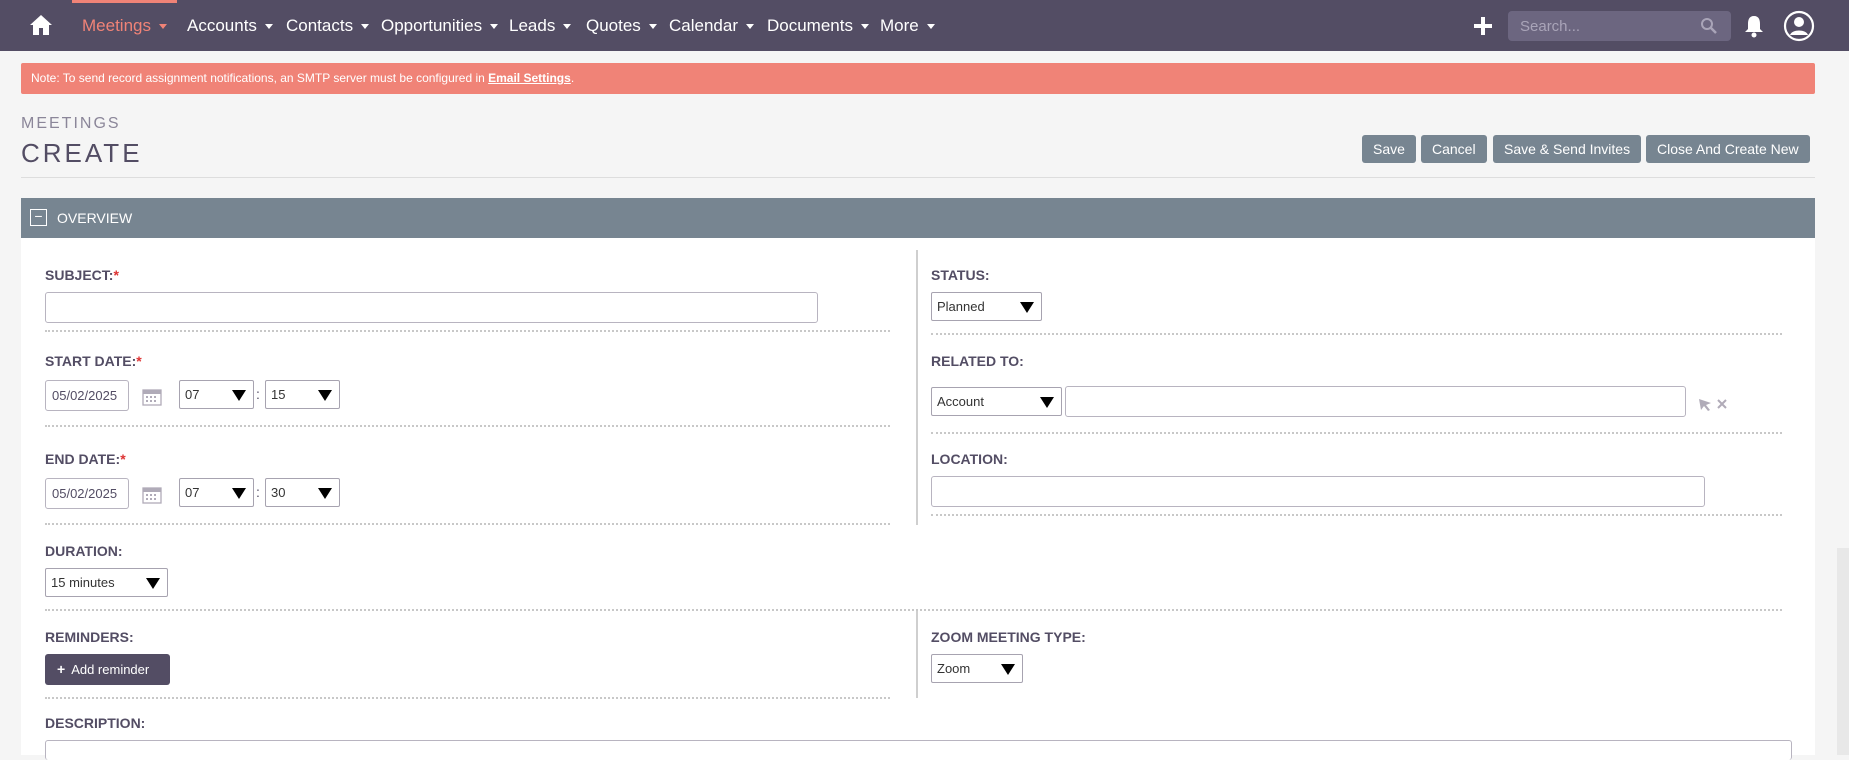 This screenshot has height=760, width=1849. What do you see at coordinates (996, 401) in the screenshot?
I see `related-to-type-select: Account` at bounding box center [996, 401].